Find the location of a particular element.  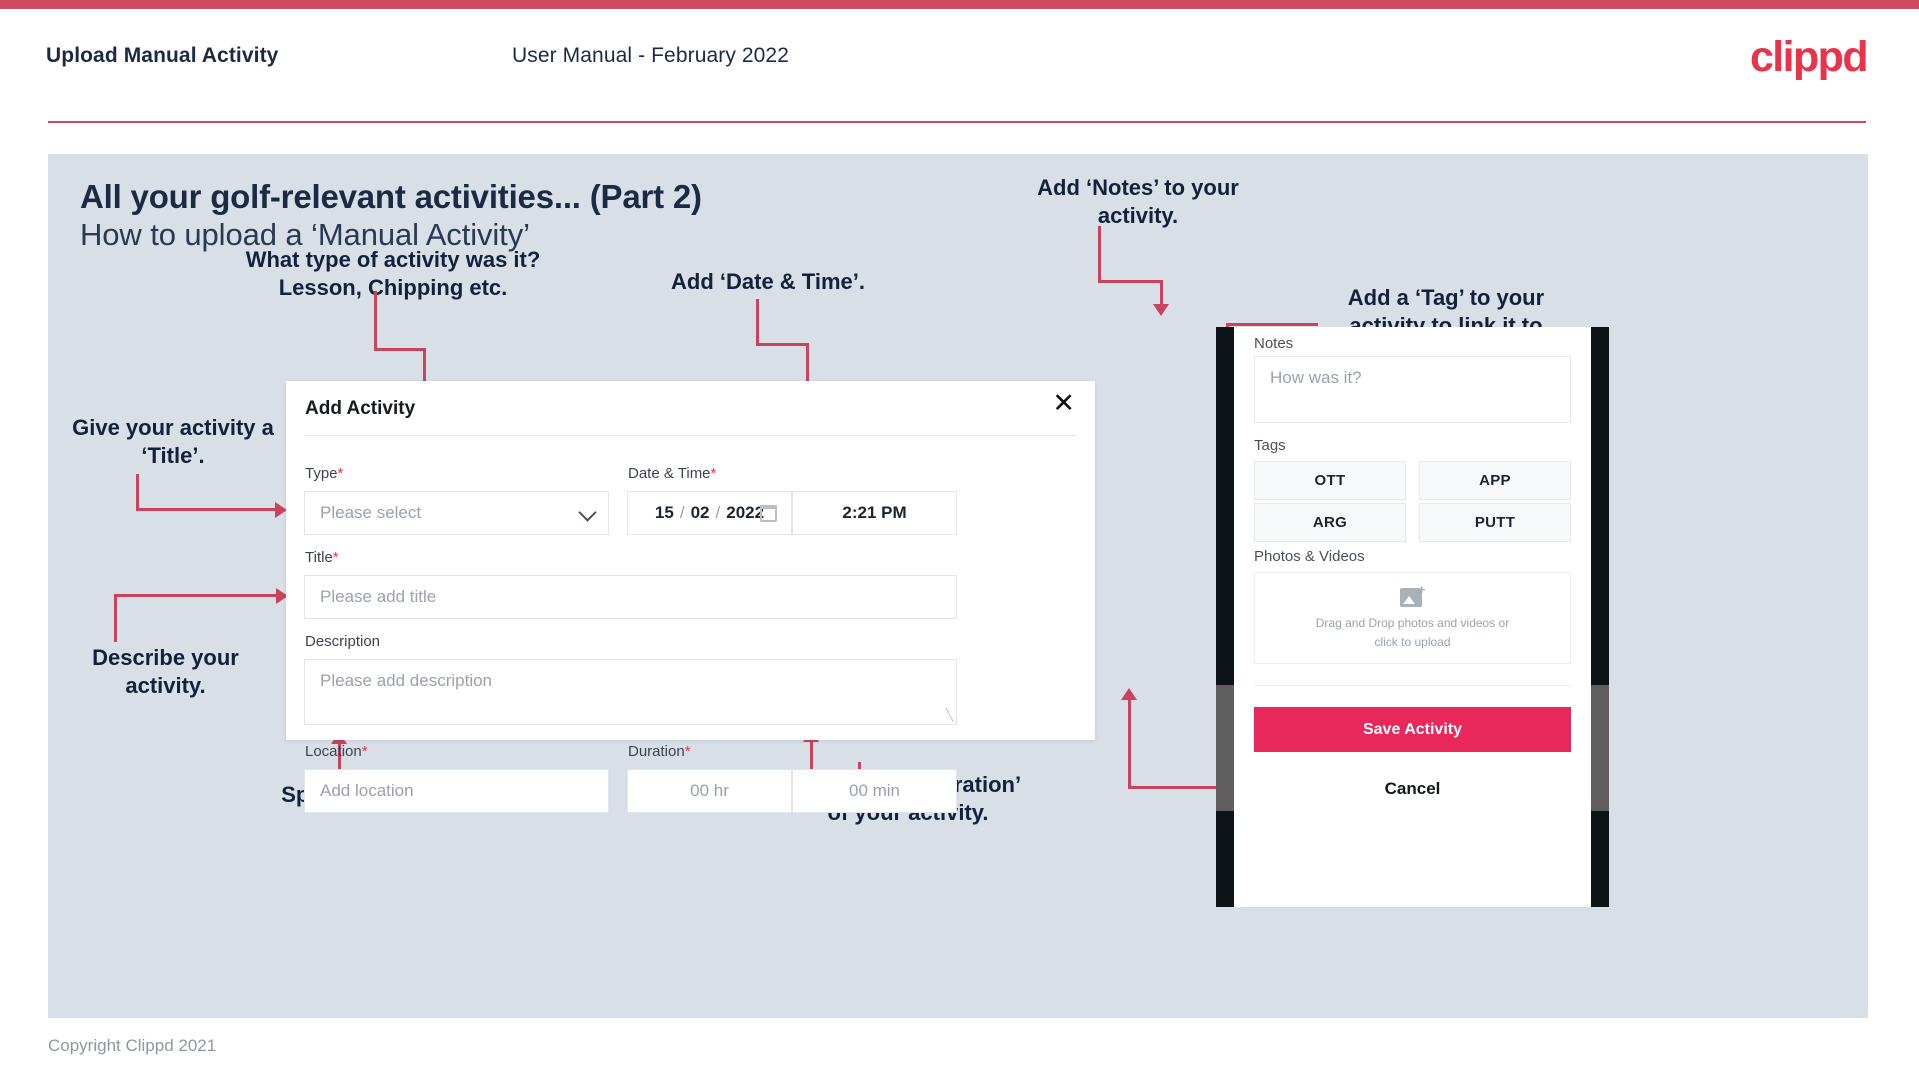

datetime-label: Date & Time* is located at coordinates (672, 473).